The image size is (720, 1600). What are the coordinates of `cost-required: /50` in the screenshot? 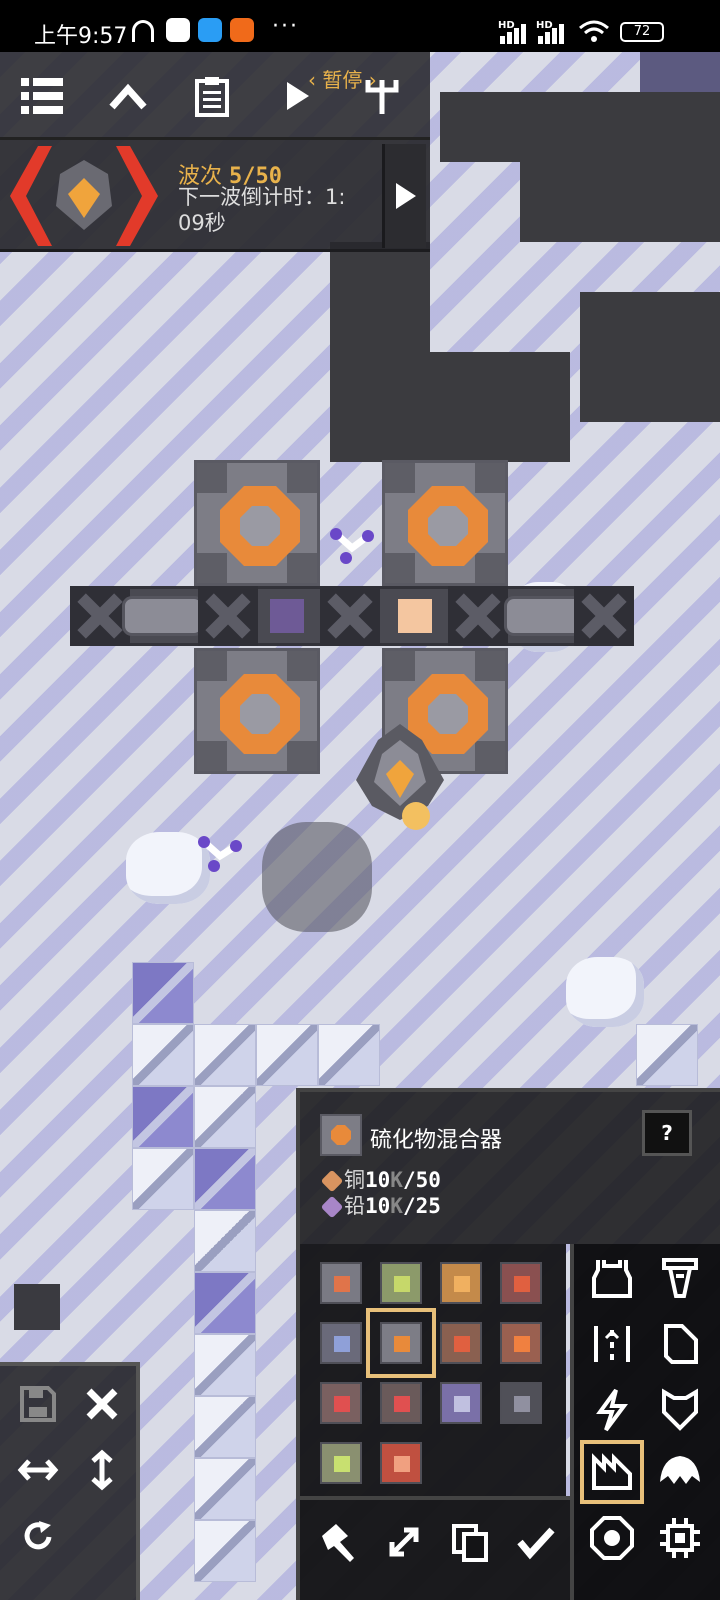 It's located at (421, 1180).